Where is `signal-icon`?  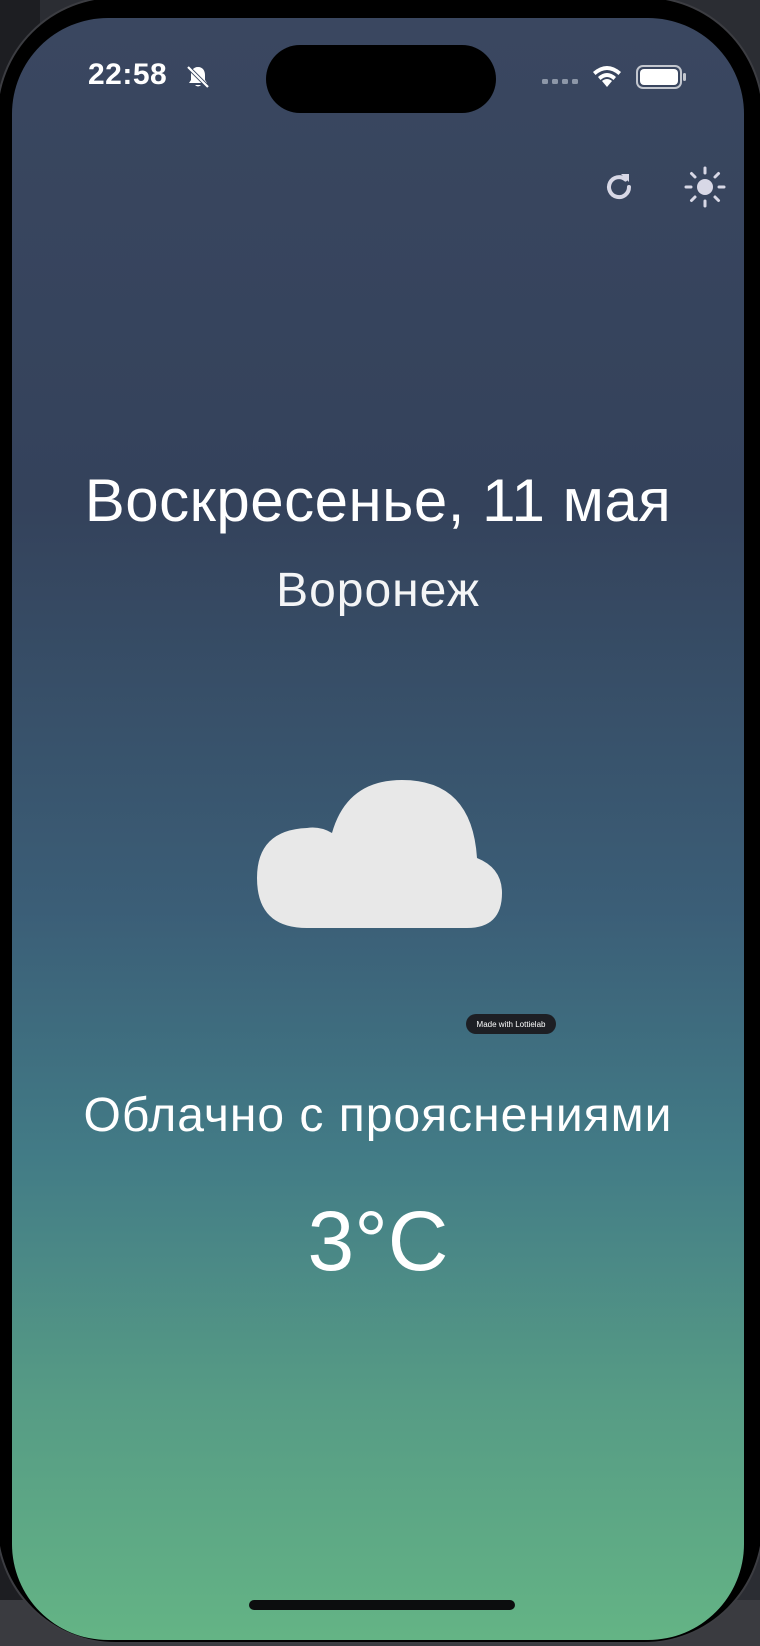
signal-icon is located at coordinates (560, 81).